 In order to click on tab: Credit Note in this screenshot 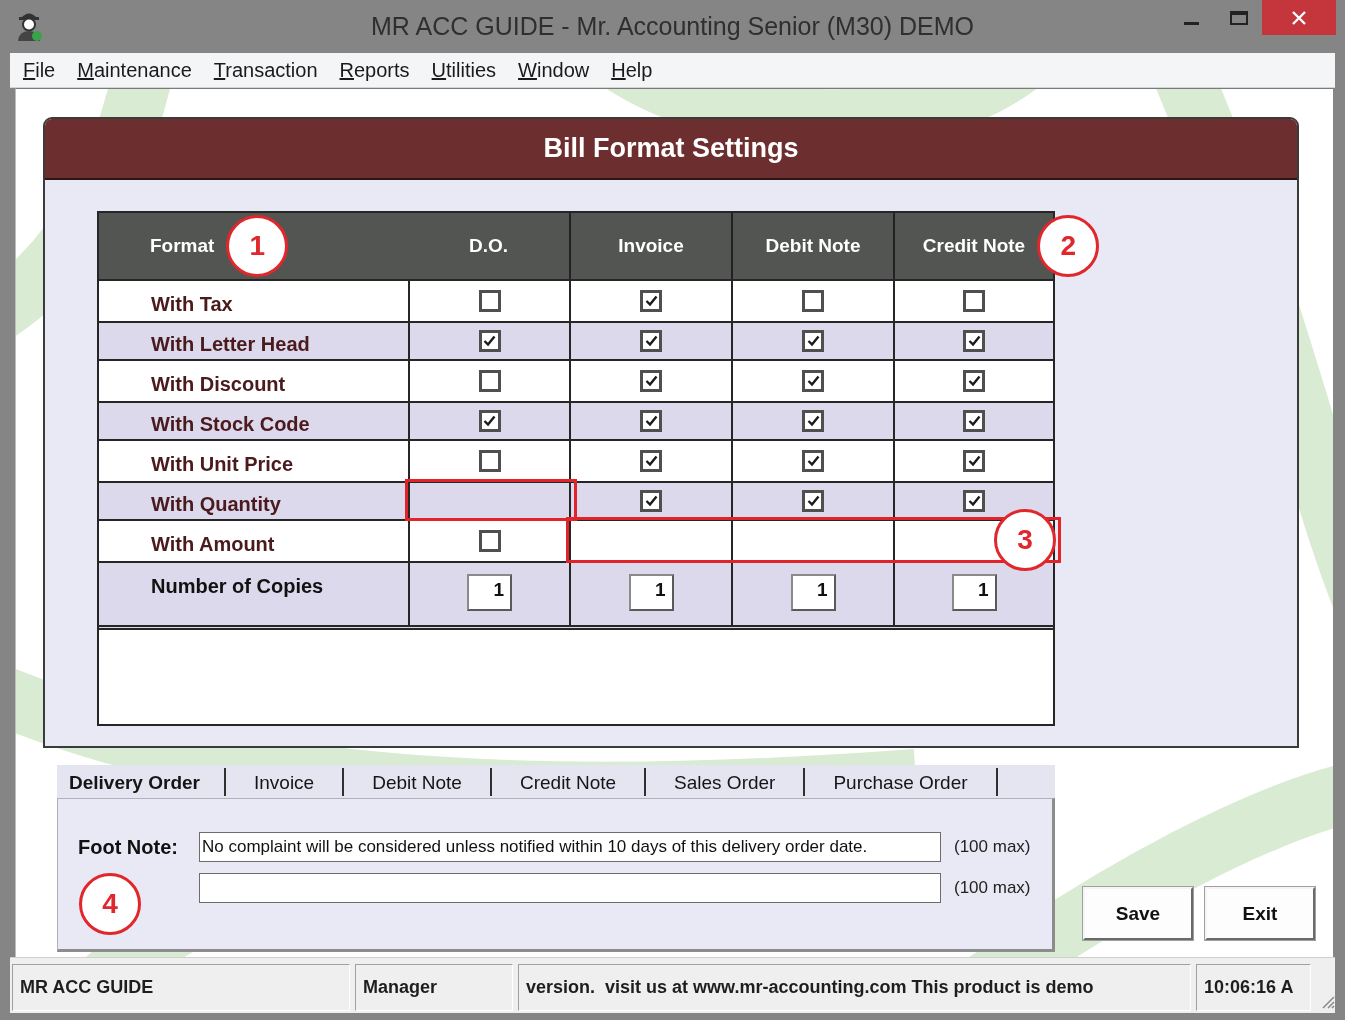, I will do `click(569, 782)`.